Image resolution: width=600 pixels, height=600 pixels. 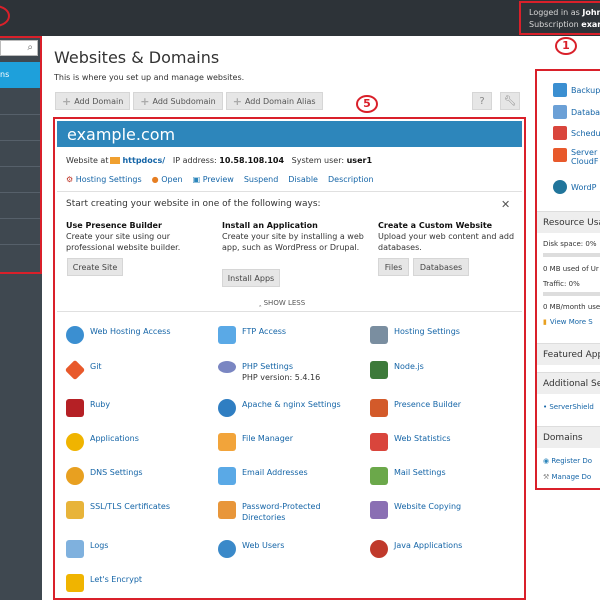 I want to click on subscription-label: Subscription, so click(x=554, y=24).